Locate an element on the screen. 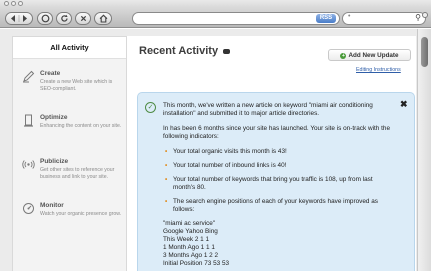 The width and height of the screenshot is (431, 271). search-icon: ⚲ is located at coordinates (418, 17).